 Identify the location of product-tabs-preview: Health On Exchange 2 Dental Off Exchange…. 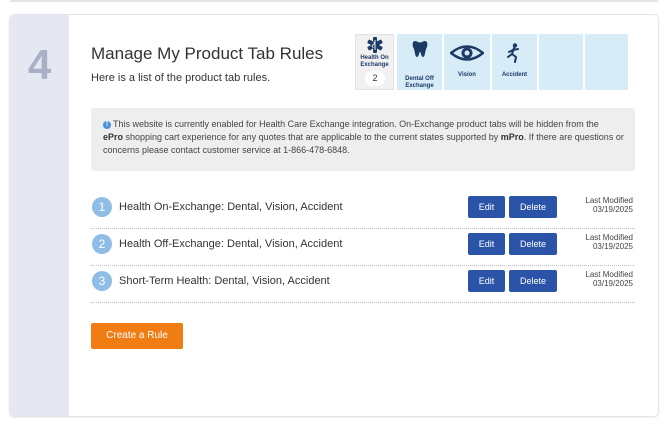
(491, 62).